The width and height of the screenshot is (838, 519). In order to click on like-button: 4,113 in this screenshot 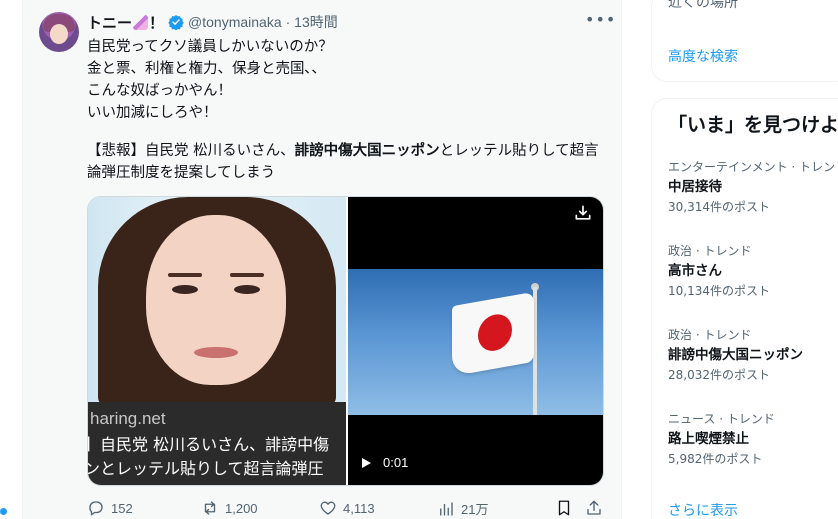, I will do `click(347, 508)`.